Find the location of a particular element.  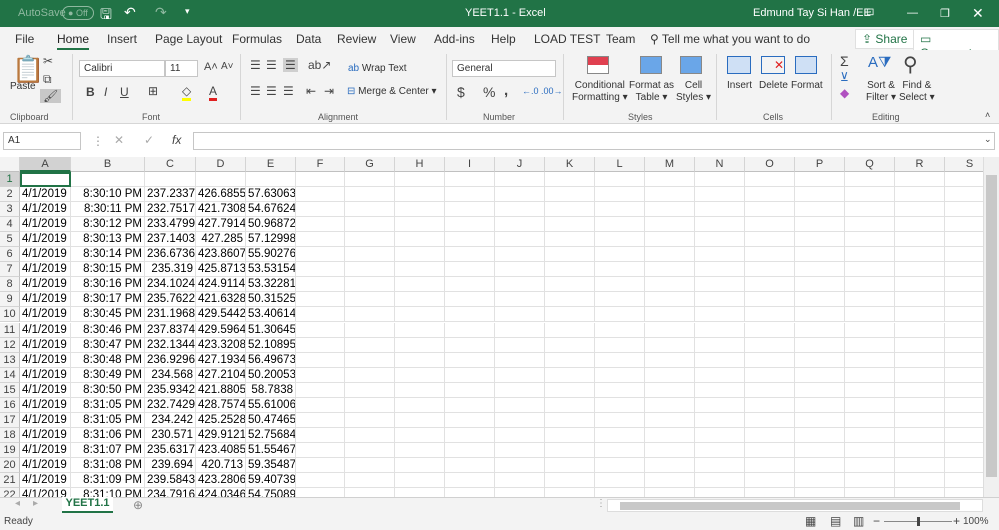

cell-I12 is located at coordinates (470, 345).